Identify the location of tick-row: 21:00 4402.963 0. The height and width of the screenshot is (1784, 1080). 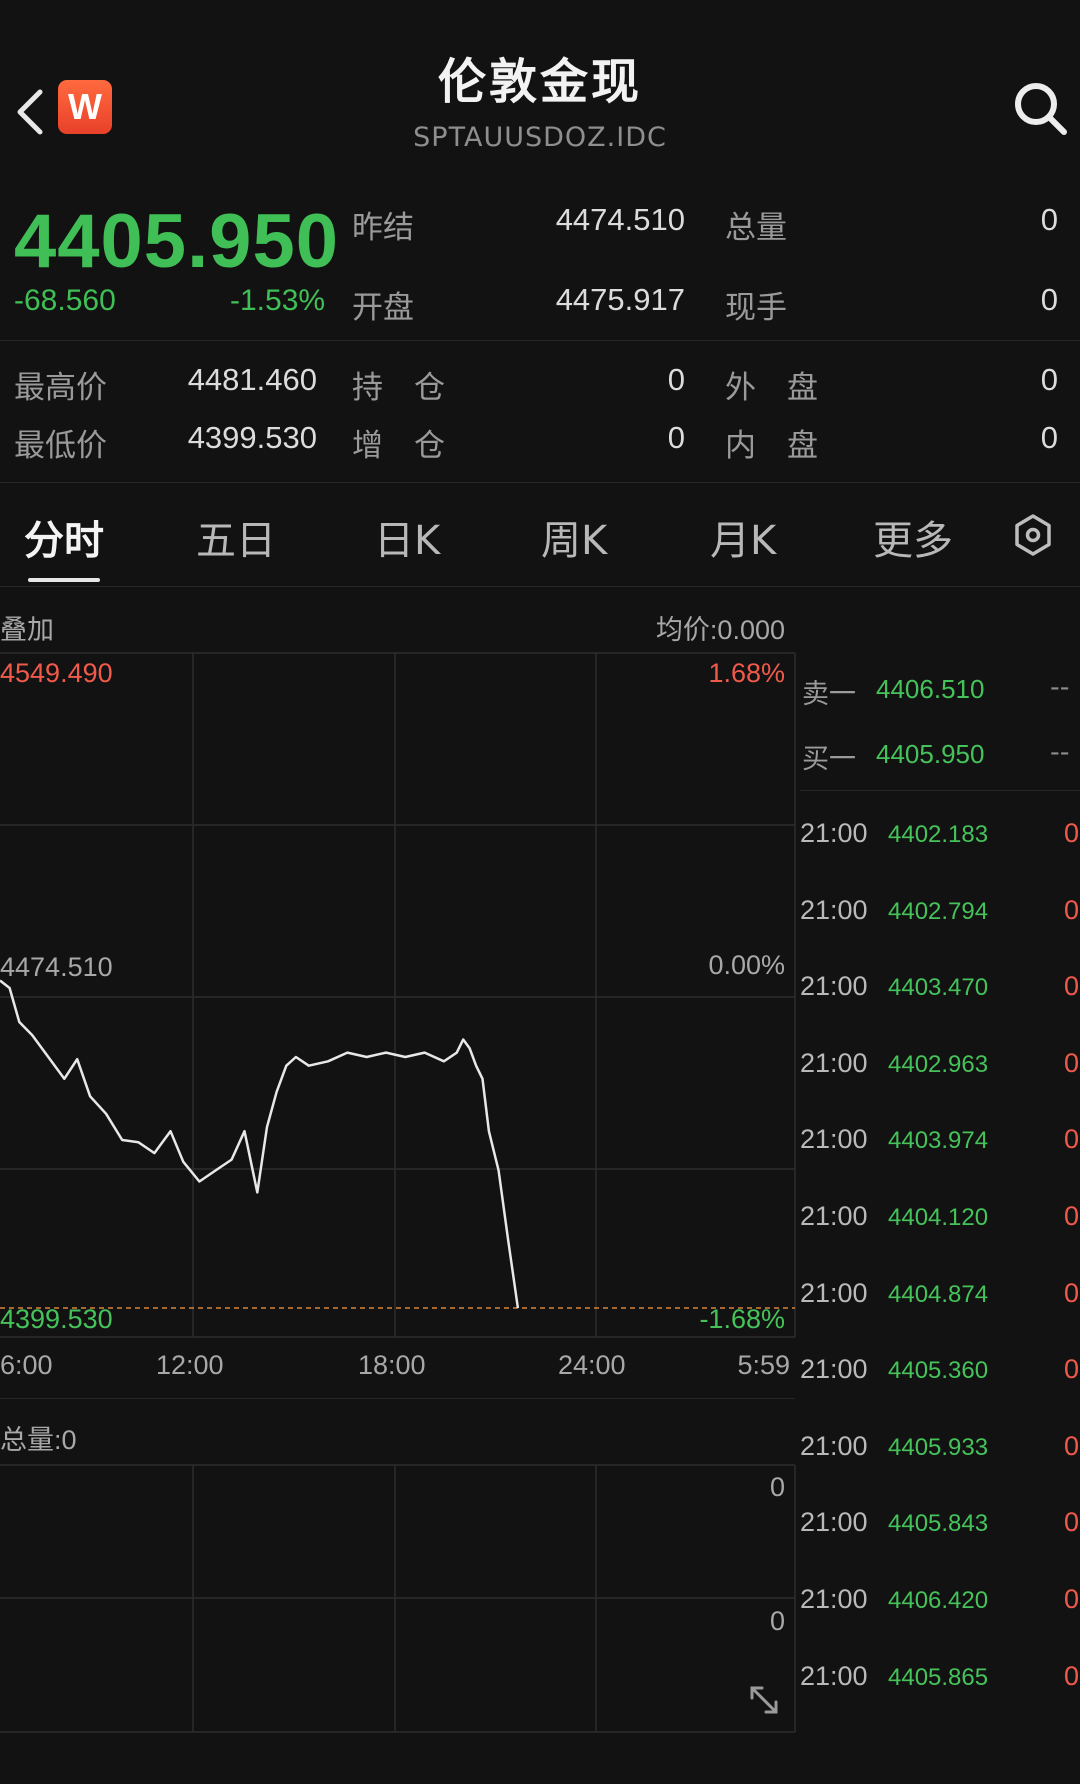
(940, 1068).